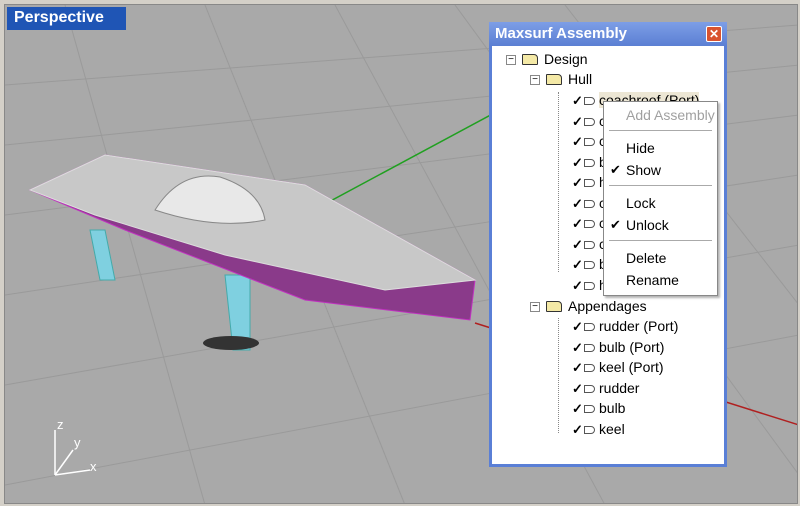  Describe the element at coordinates (641, 203) in the screenshot. I see `menu-item-lock: Lock` at that location.